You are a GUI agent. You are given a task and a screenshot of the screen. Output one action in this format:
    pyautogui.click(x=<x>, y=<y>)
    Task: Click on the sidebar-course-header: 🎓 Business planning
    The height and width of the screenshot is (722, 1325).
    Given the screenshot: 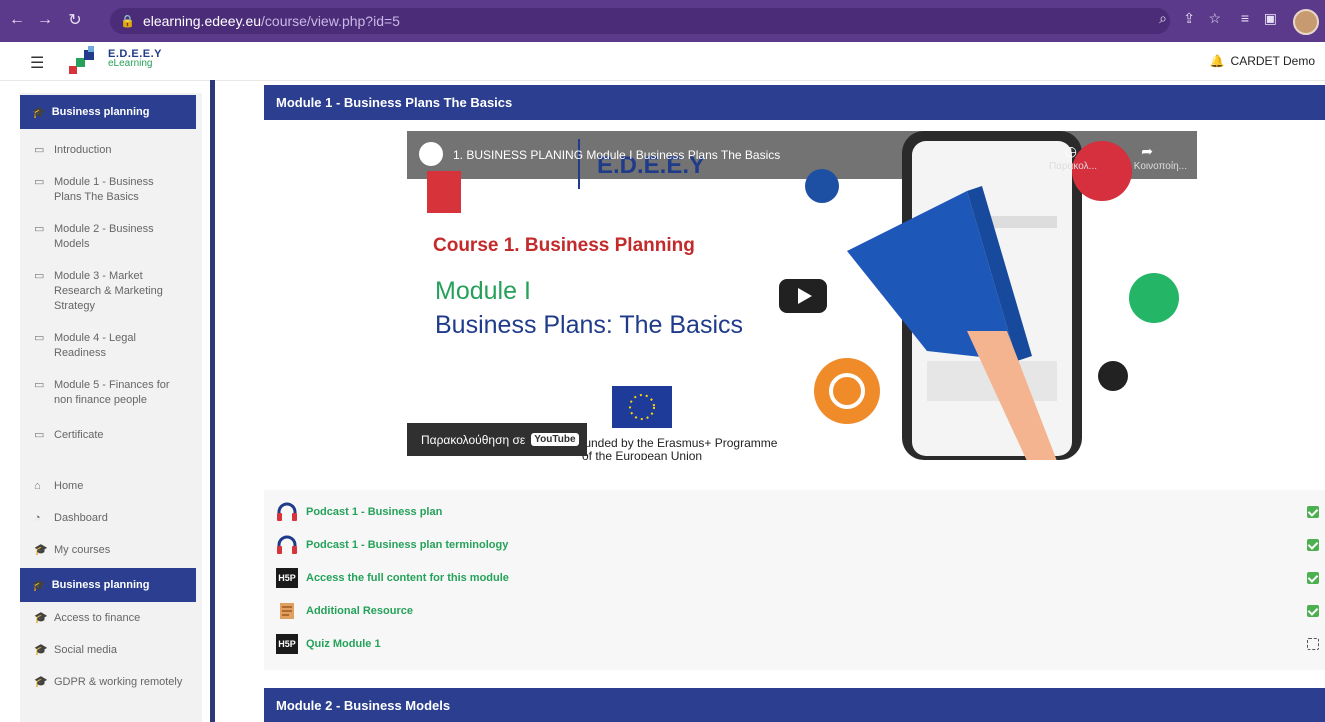 What is the action you would take?
    pyautogui.click(x=108, y=112)
    